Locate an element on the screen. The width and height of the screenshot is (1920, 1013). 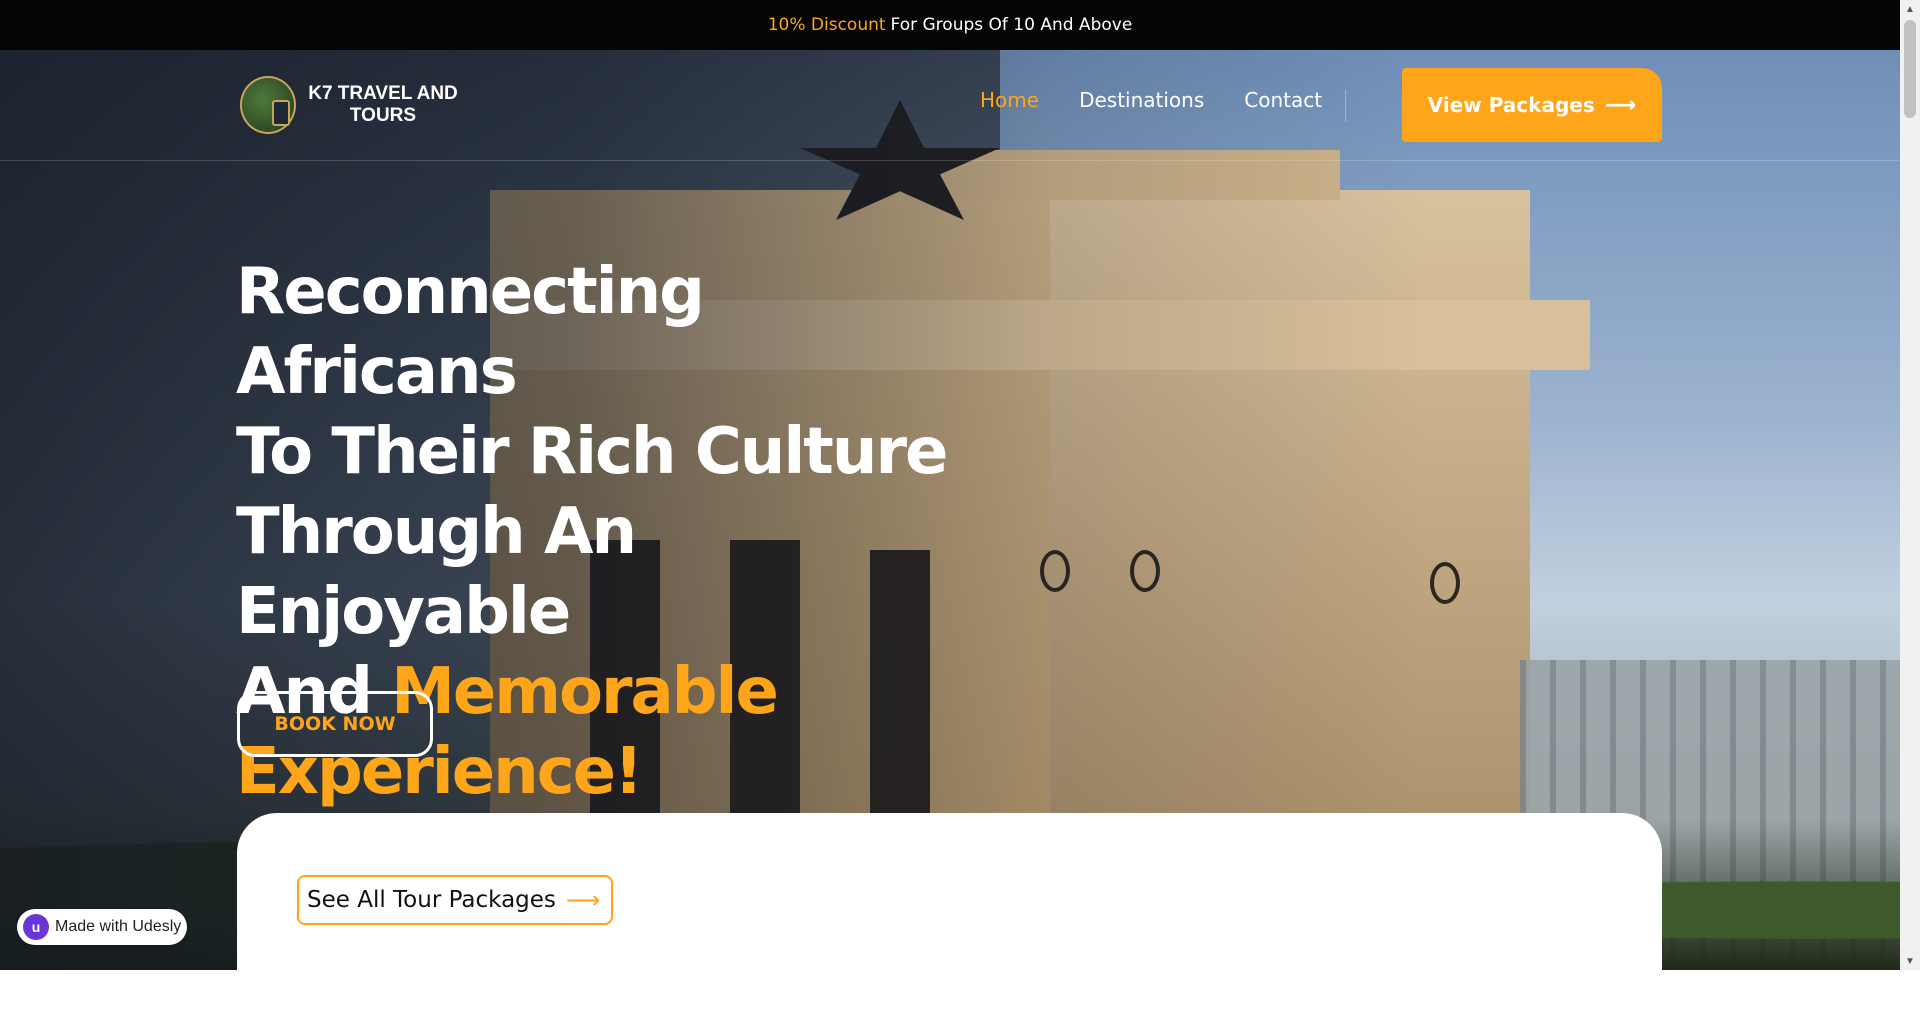
logo-text: K7 TRAVEL AND TOURS is located at coordinates (383, 104).